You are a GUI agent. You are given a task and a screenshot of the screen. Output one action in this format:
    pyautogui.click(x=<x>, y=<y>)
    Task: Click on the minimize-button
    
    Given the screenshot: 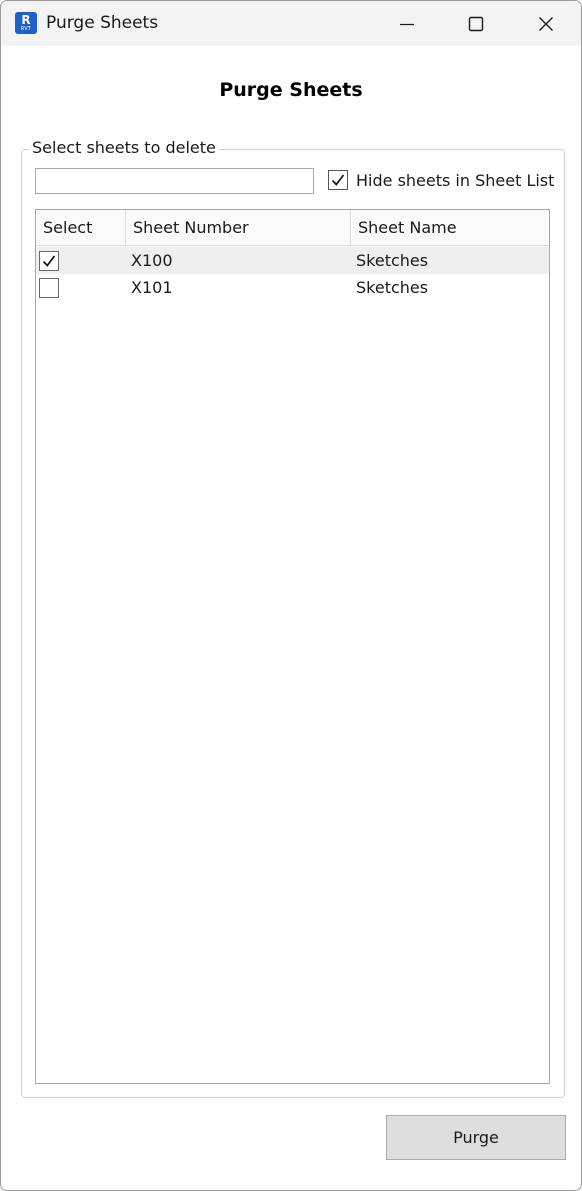 What is the action you would take?
    pyautogui.click(x=407, y=23)
    